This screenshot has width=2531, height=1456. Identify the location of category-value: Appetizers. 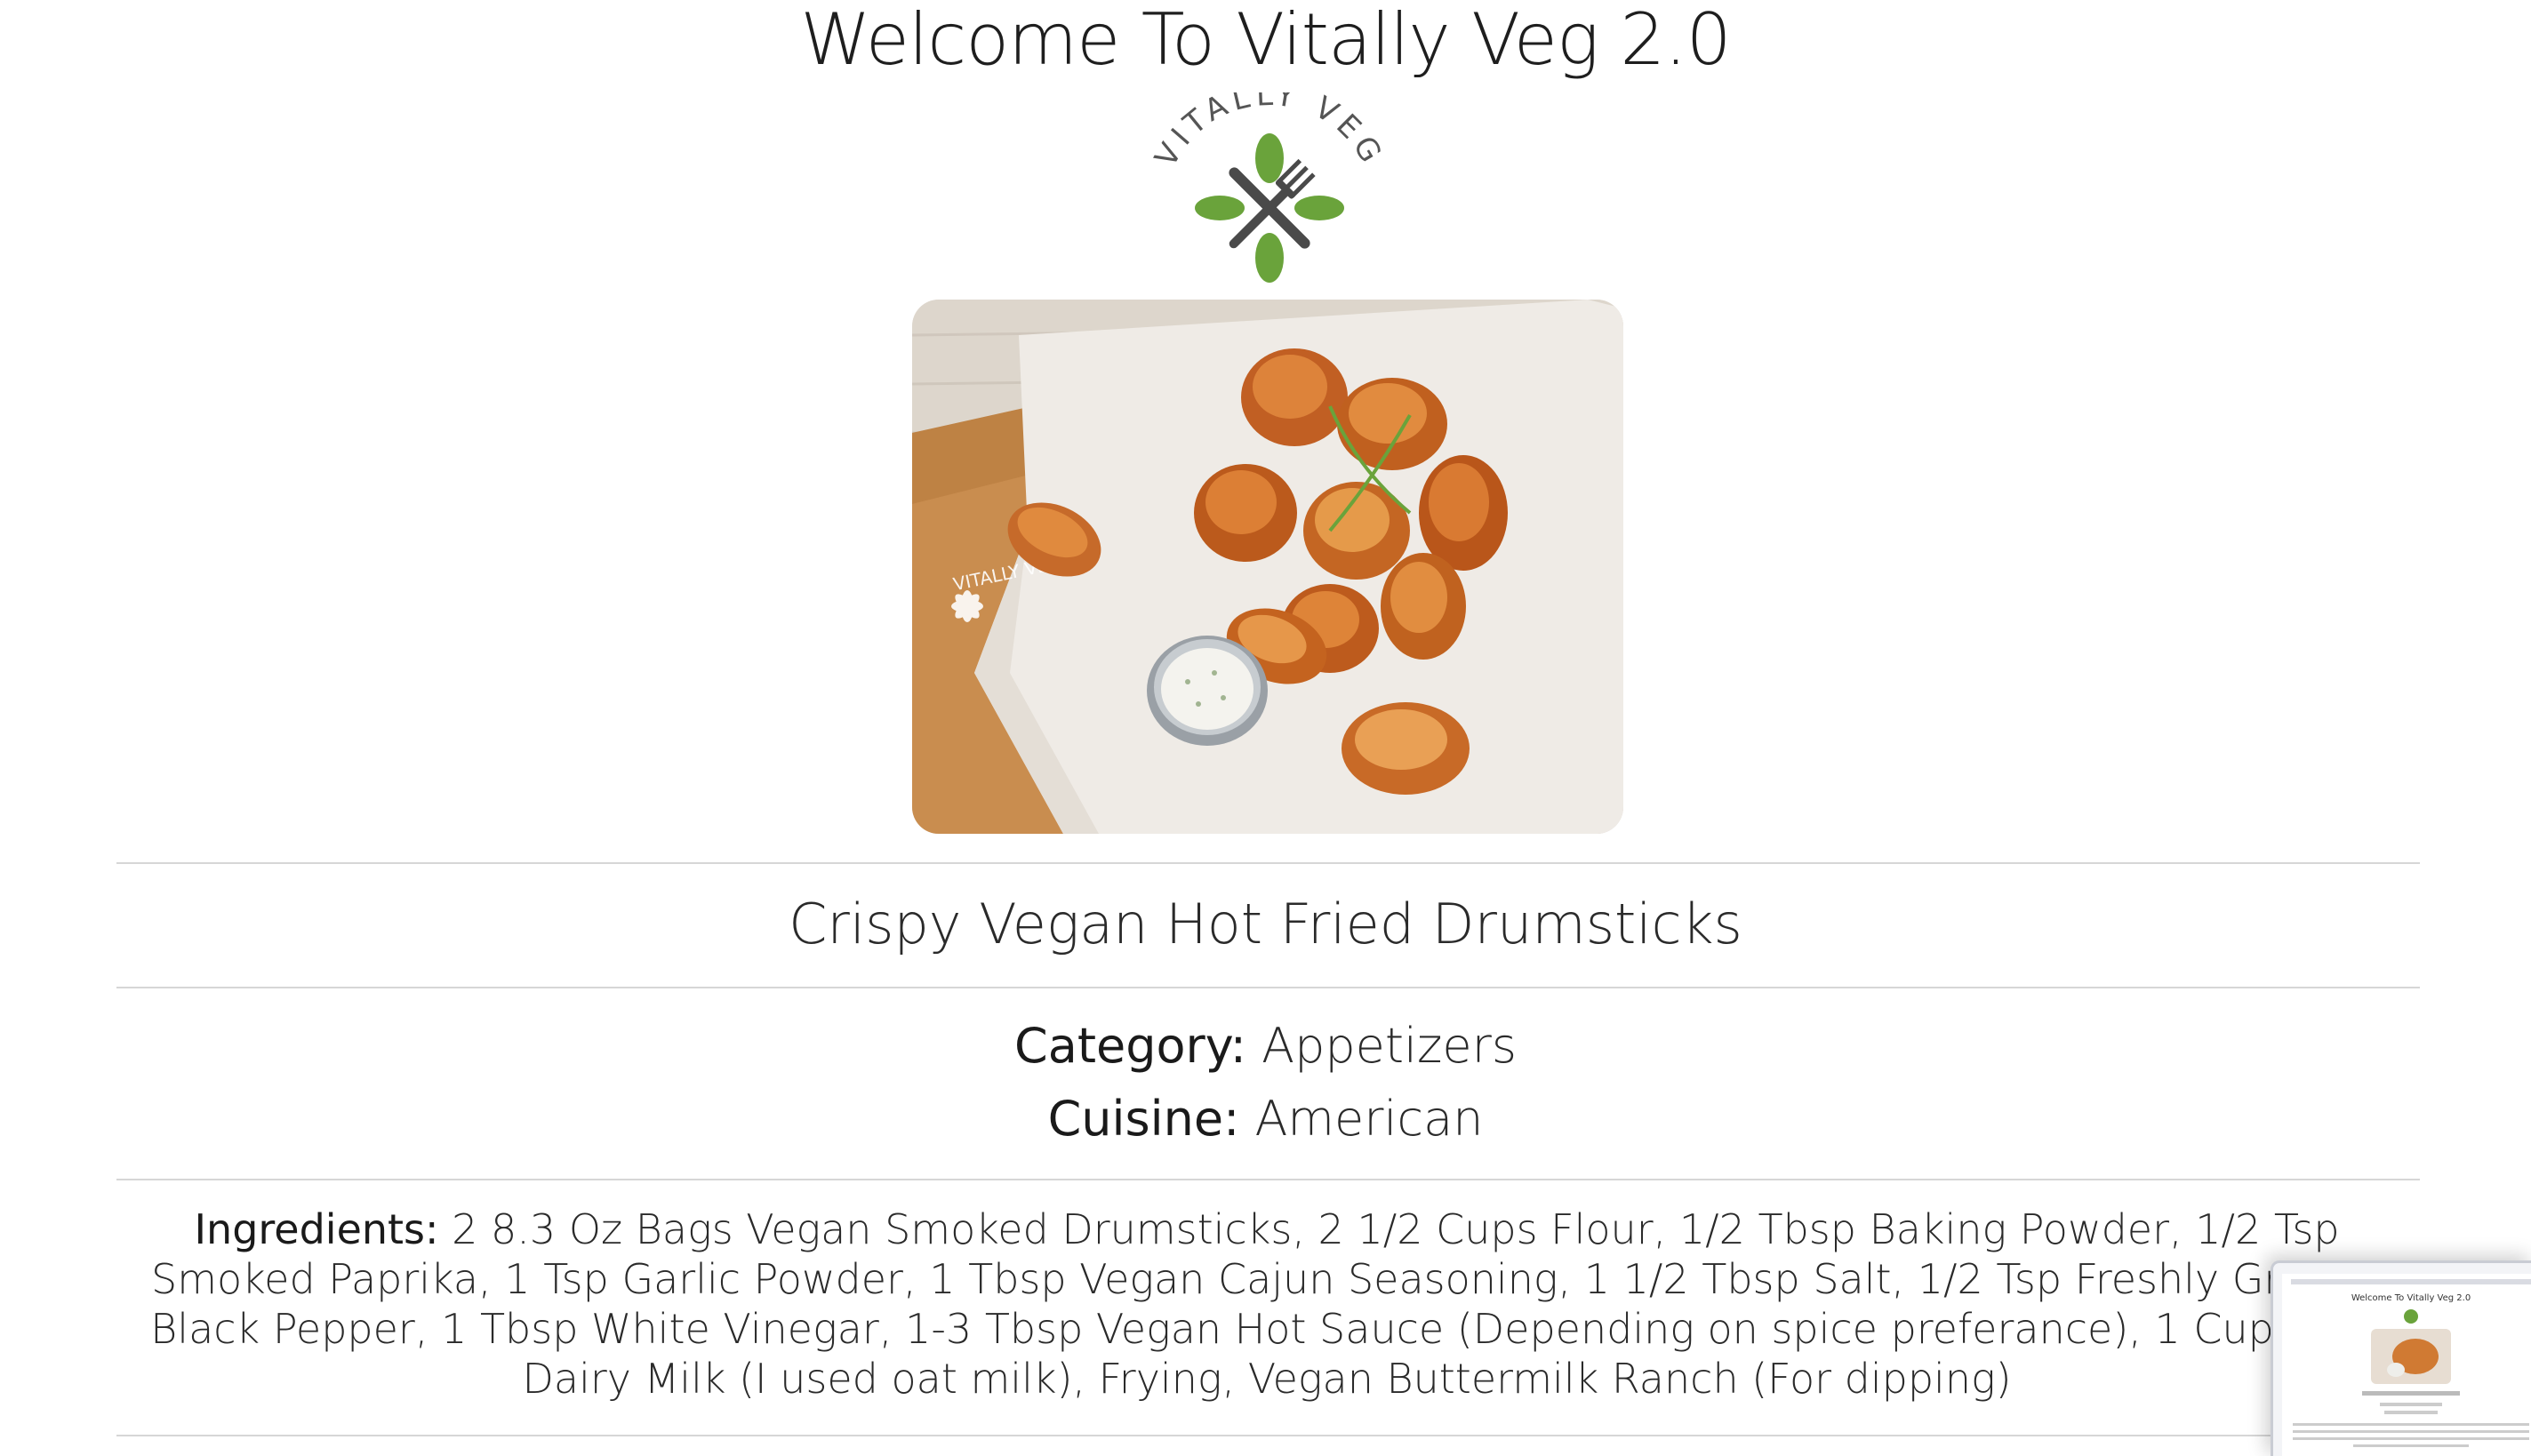
(1389, 1046).